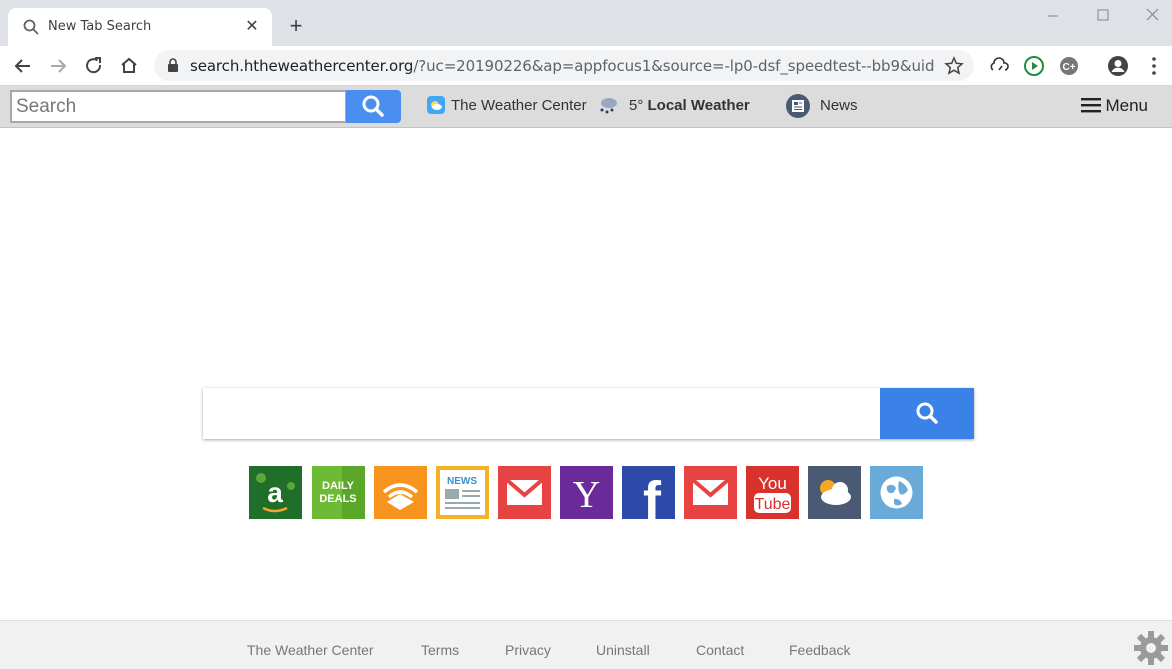  What do you see at coordinates (608, 106) in the screenshot?
I see `snow-cloud-icon` at bounding box center [608, 106].